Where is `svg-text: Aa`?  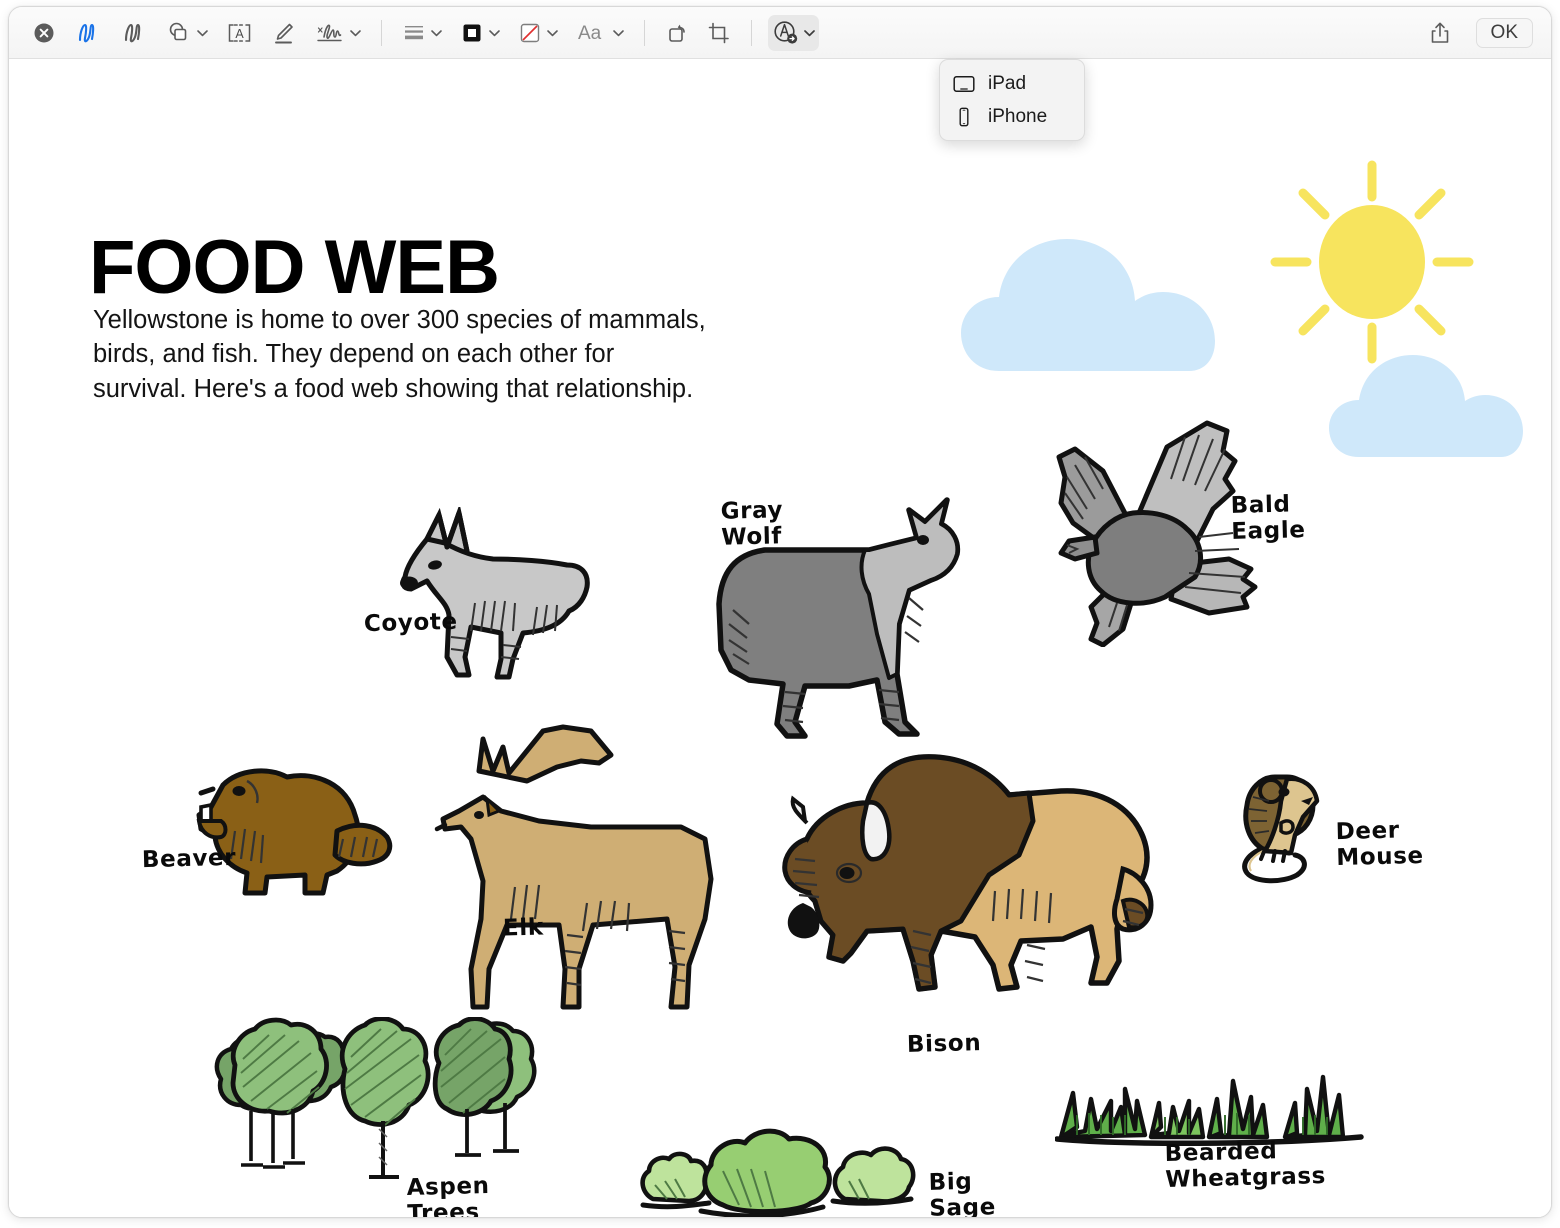 svg-text: Aa is located at coordinates (590, 33).